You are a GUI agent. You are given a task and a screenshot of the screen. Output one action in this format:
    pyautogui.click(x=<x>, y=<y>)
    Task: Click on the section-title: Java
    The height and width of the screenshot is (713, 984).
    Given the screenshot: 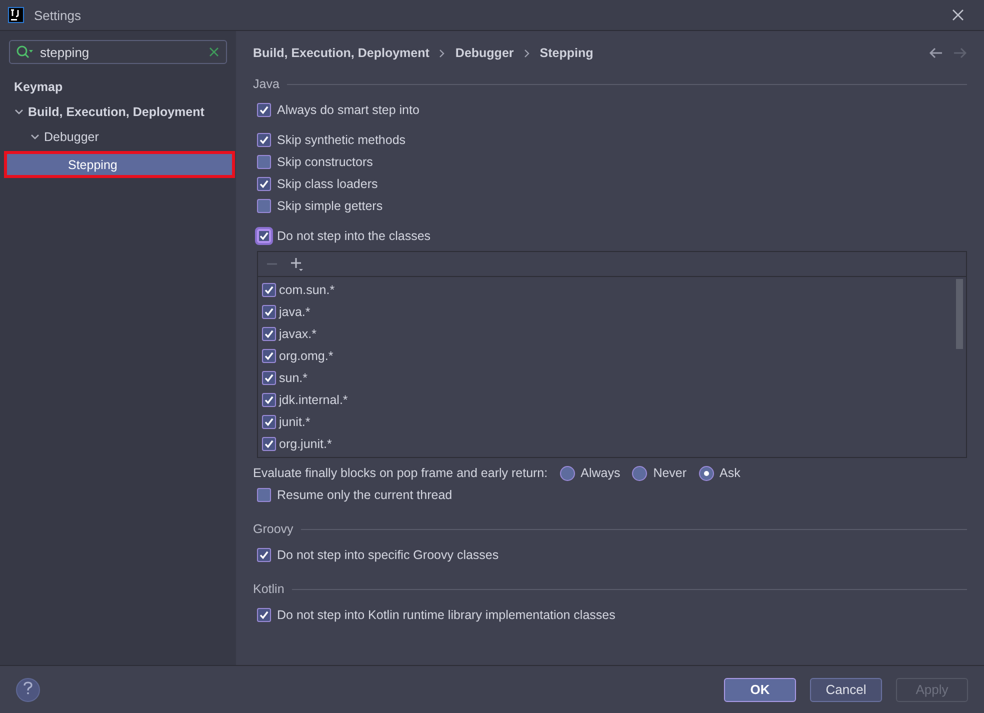 What is the action you would take?
    pyautogui.click(x=266, y=84)
    